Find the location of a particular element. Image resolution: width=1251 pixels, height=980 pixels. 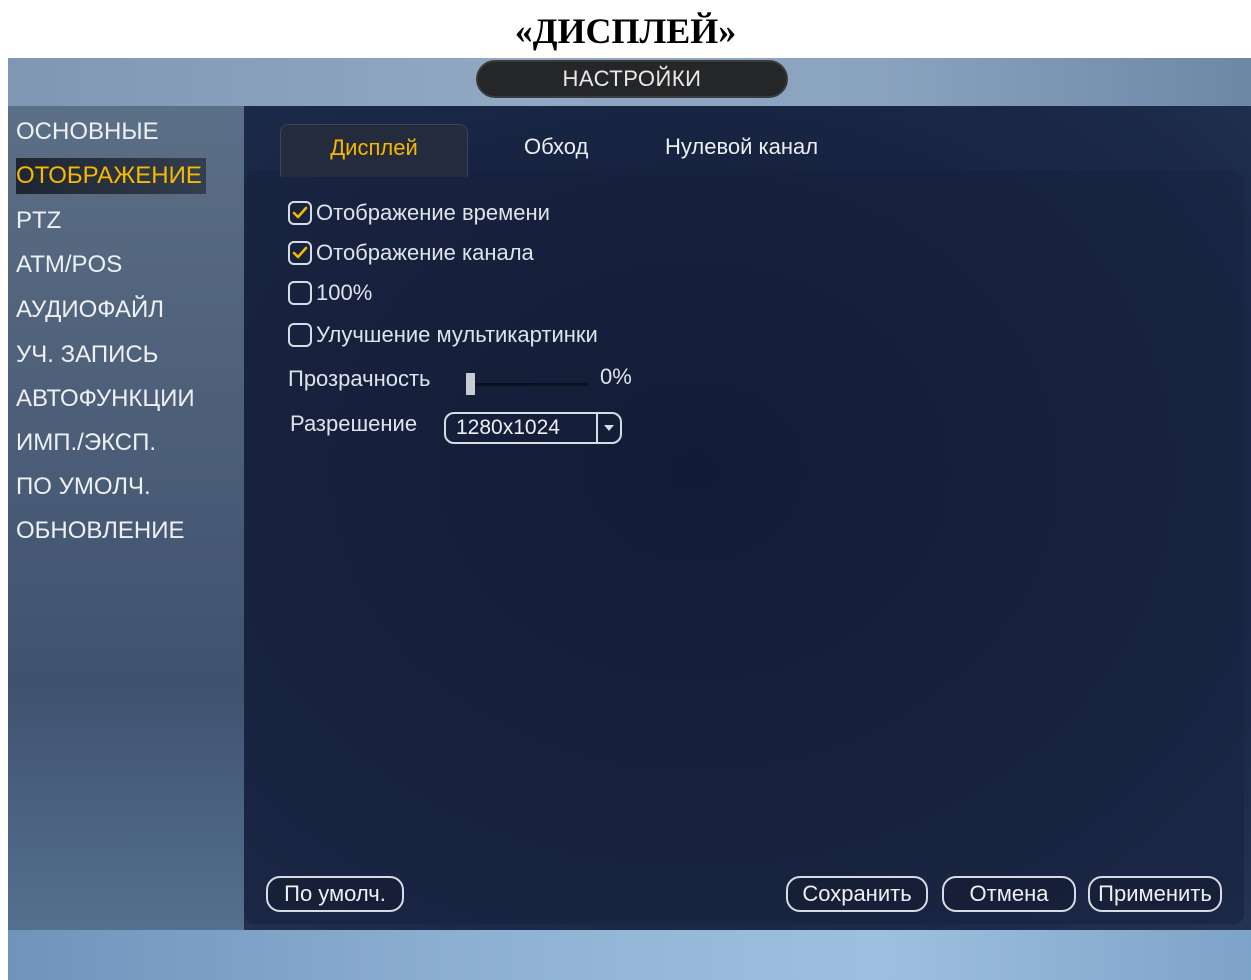

full-scale-option: 100% is located at coordinates (330, 293).